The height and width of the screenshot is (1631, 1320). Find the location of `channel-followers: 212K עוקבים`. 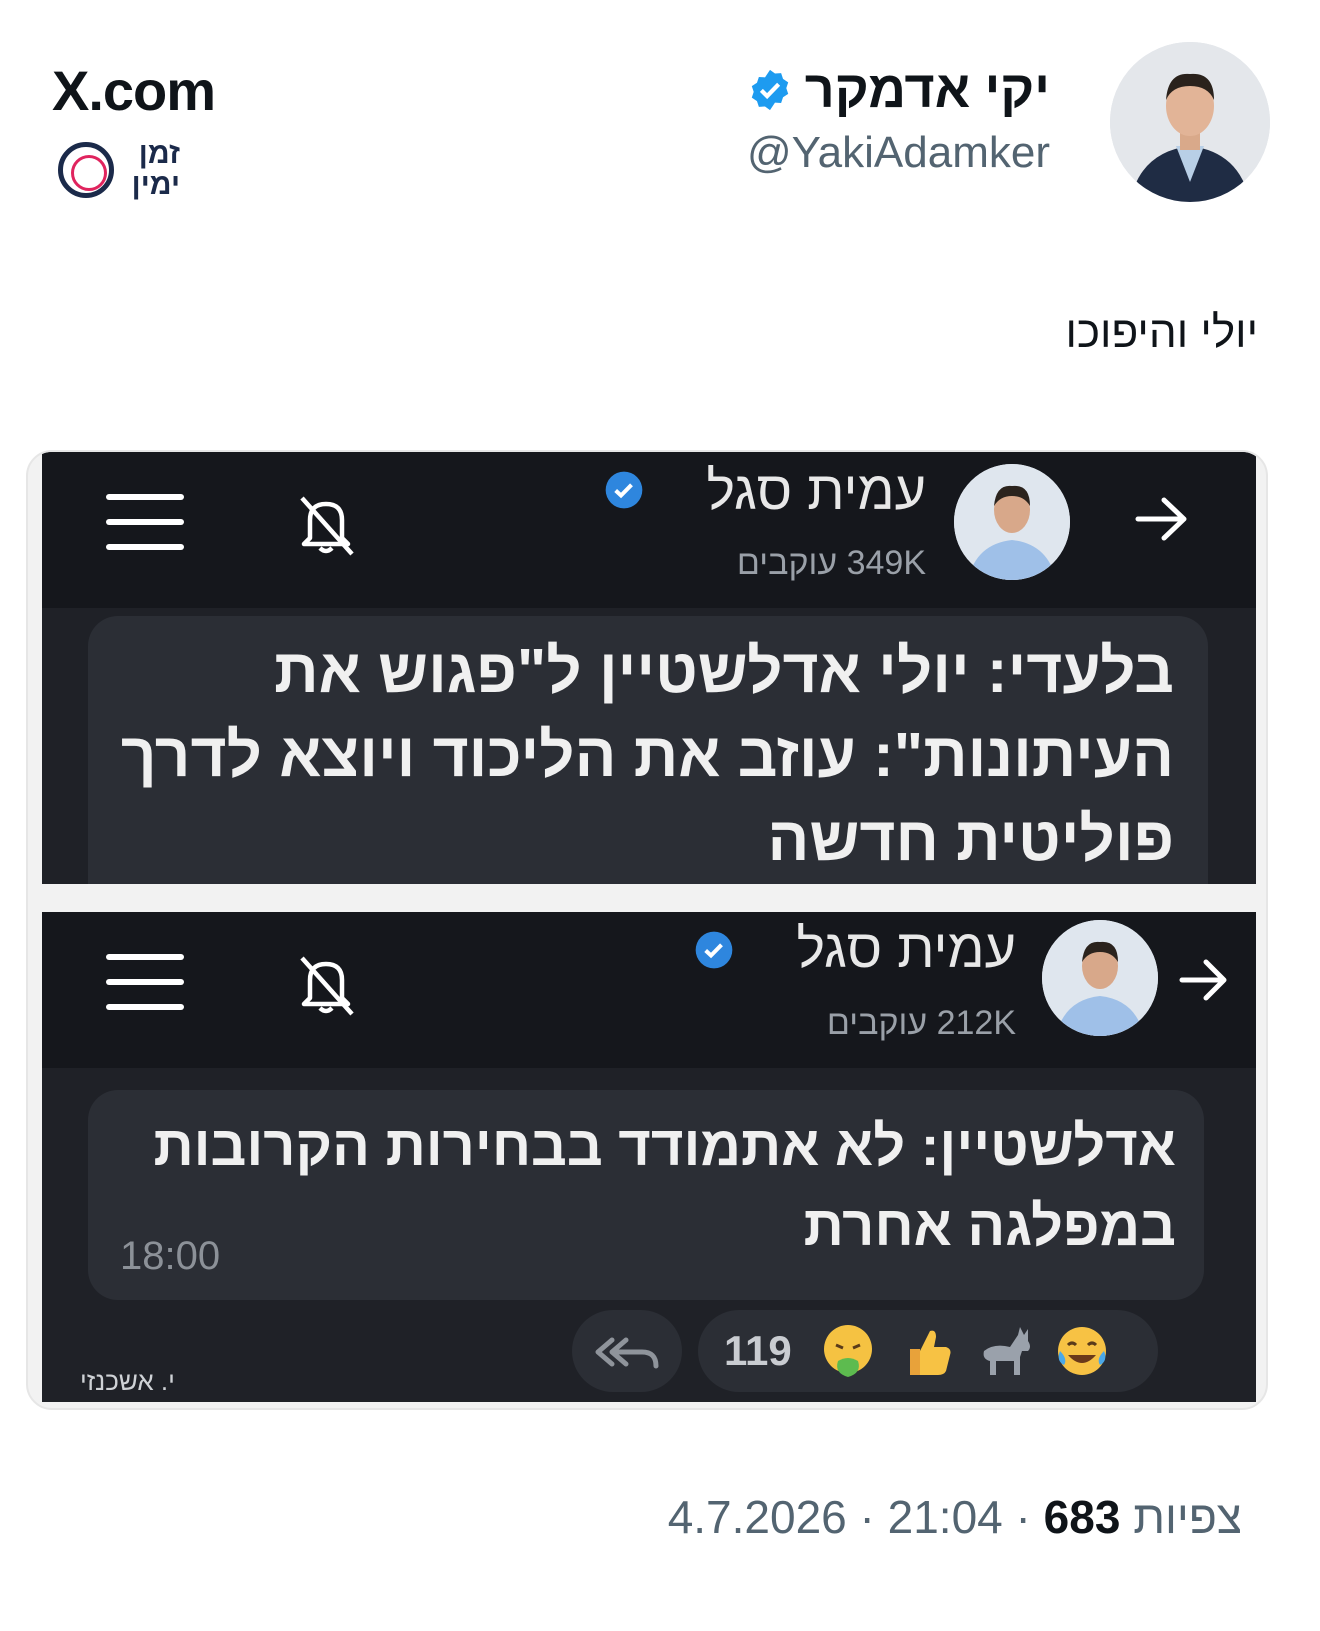

channel-followers: 212K עוקבים is located at coordinates (921, 1023).